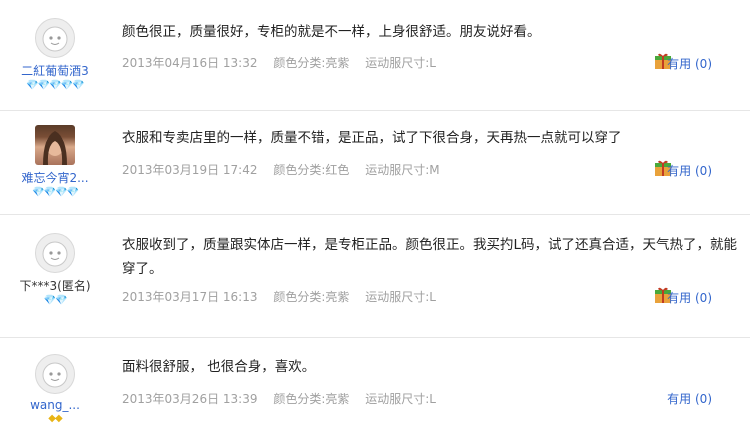 Image resolution: width=750 pixels, height=438 pixels. Describe the element at coordinates (331, 32) in the screenshot. I see `review-text: 颜色很正，质量很好，专柜的就是不一样，上身很舒适。朋友说好看。` at that location.